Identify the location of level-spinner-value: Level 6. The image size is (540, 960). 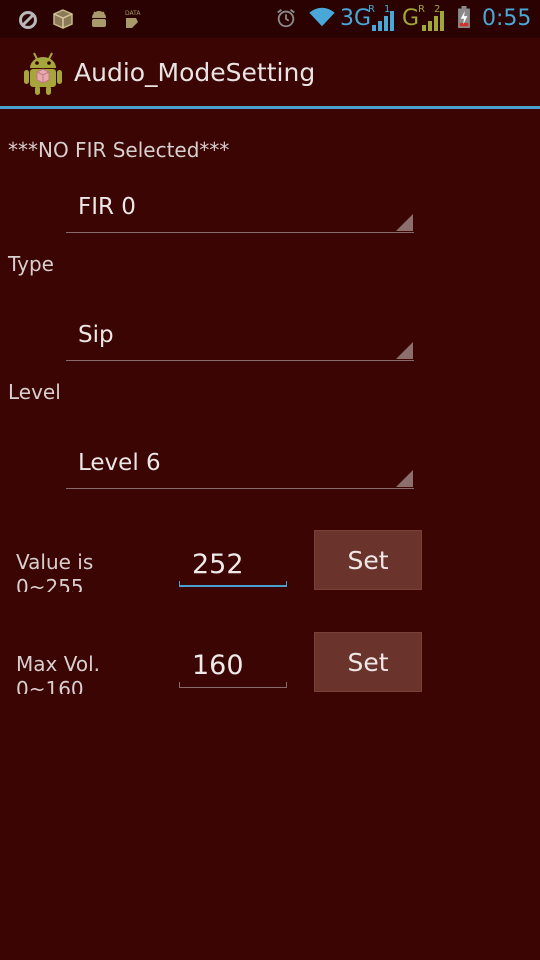
(119, 463).